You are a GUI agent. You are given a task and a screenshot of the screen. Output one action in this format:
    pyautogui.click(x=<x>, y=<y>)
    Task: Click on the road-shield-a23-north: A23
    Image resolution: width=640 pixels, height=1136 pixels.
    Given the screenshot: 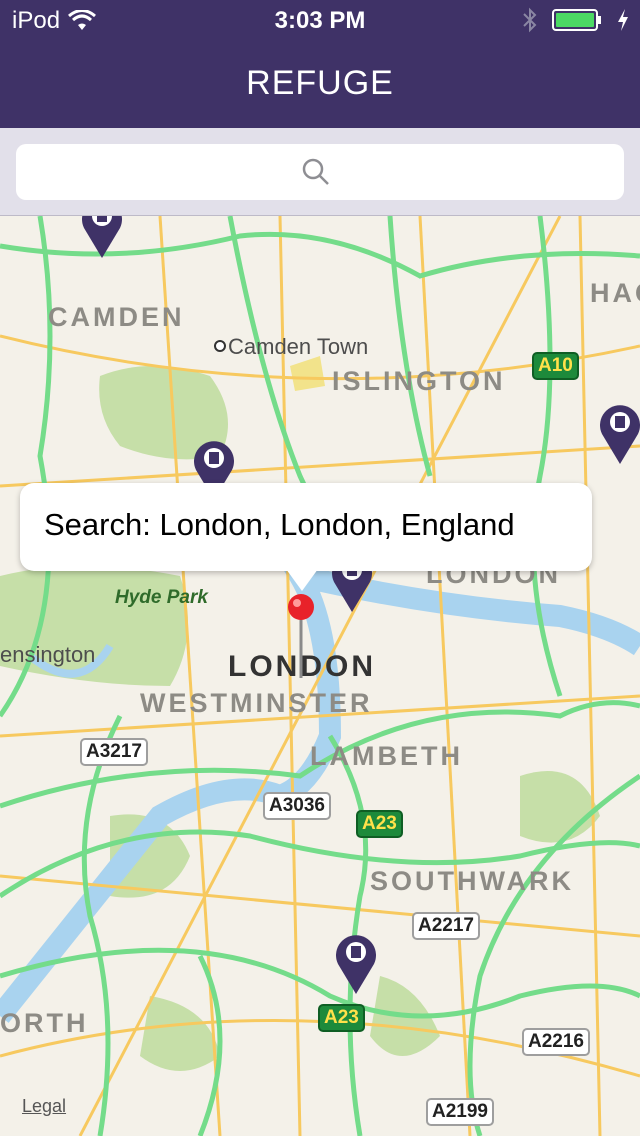 What is the action you would take?
    pyautogui.click(x=379, y=824)
    